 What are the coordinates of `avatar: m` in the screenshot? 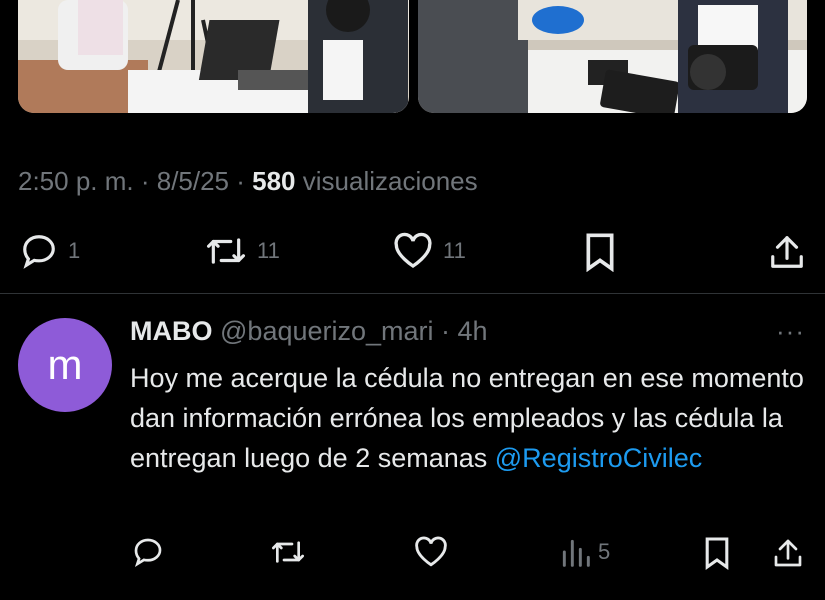 It's located at (65, 365).